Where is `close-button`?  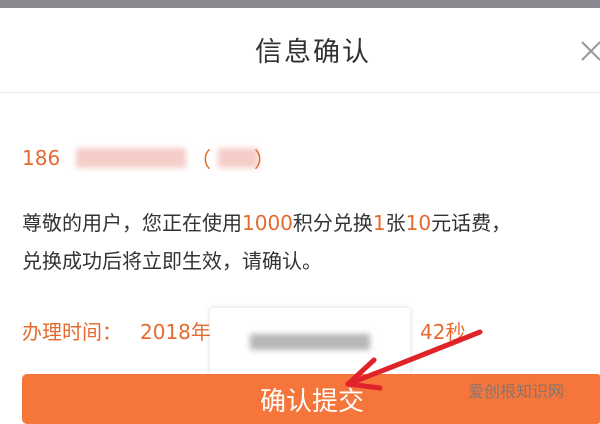 close-button is located at coordinates (588, 51).